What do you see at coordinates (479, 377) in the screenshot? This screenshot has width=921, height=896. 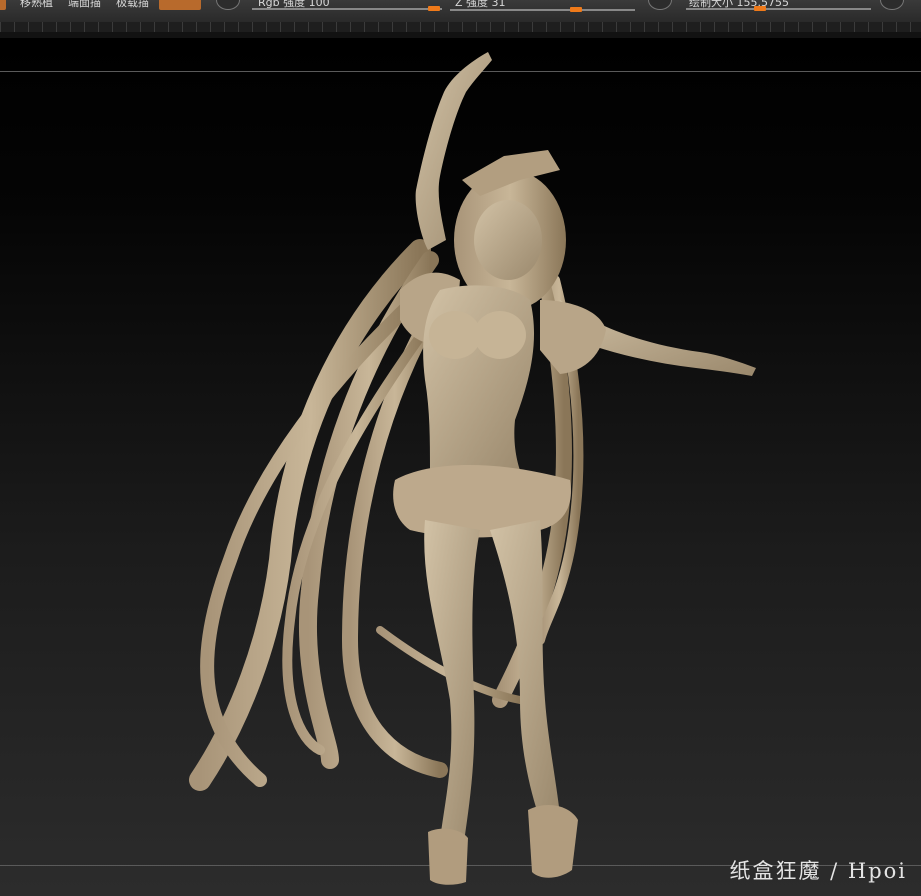 I see `torso` at bounding box center [479, 377].